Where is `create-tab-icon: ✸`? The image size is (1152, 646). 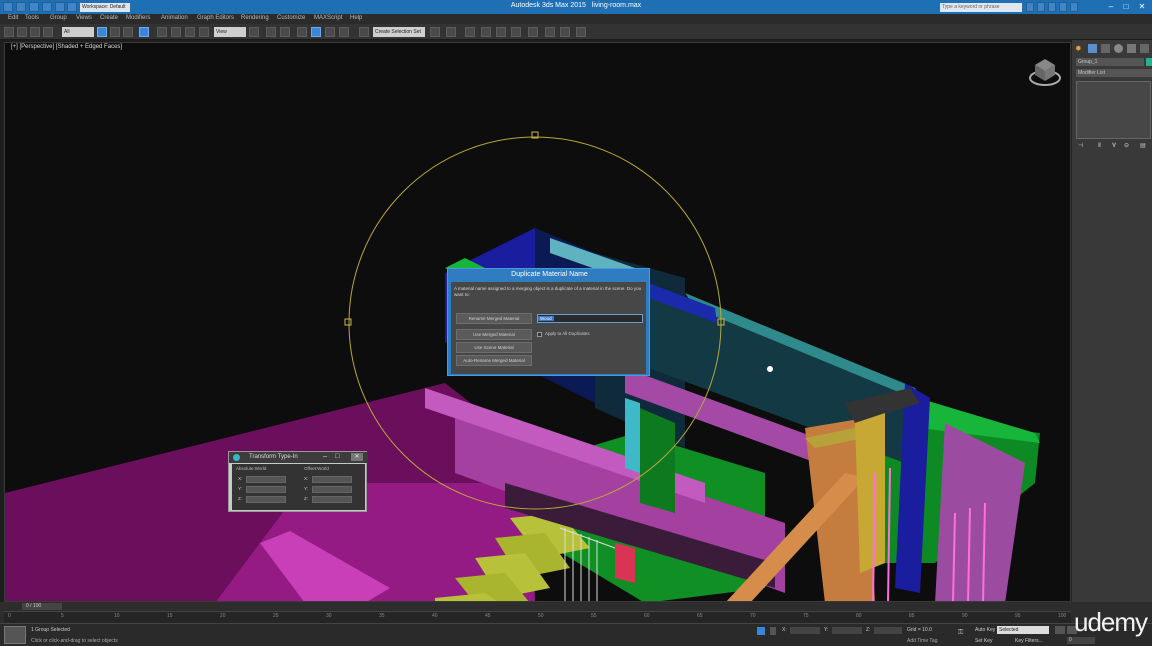 create-tab-icon: ✸ is located at coordinates (1079, 48).